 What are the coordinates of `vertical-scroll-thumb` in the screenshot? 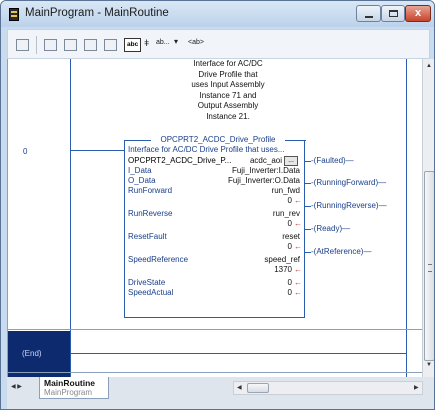 It's located at (429, 266).